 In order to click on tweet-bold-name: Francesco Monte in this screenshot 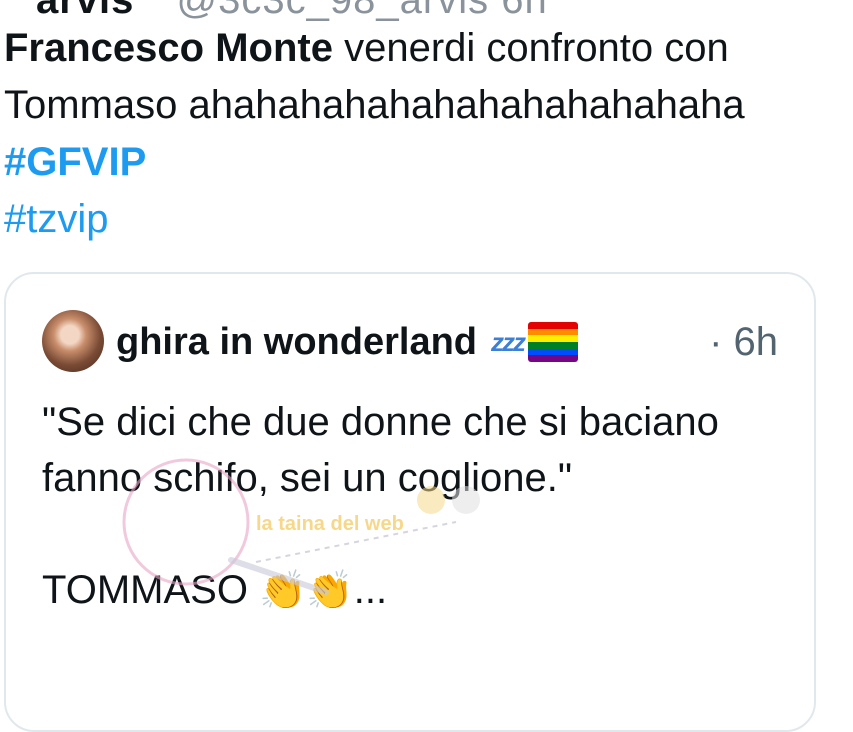, I will do `click(168, 48)`.